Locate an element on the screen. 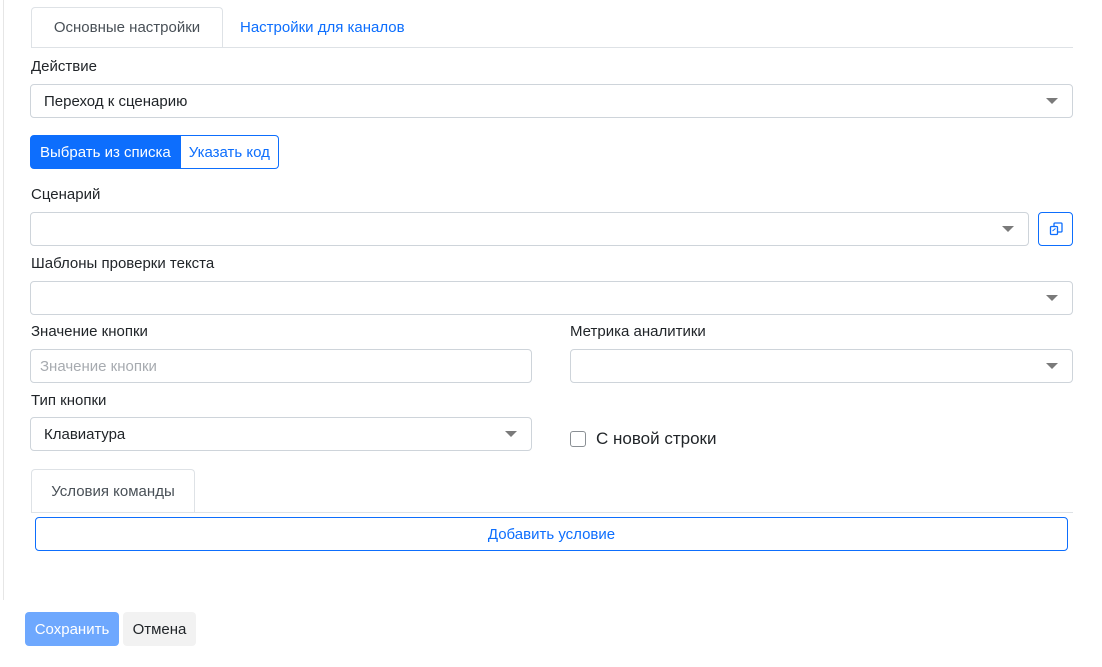 This screenshot has width=1102, height=667. conditions-divider is located at coordinates (552, 512).